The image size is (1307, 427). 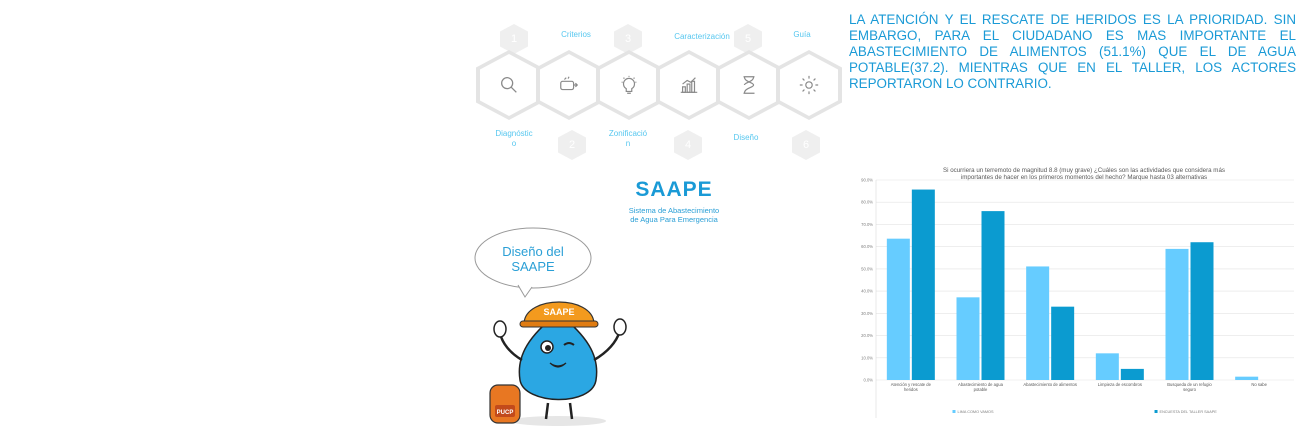 What do you see at coordinates (1189, 412) in the screenshot?
I see `legend-label: ENCUESTA DEL TALLER SAAPE` at bounding box center [1189, 412].